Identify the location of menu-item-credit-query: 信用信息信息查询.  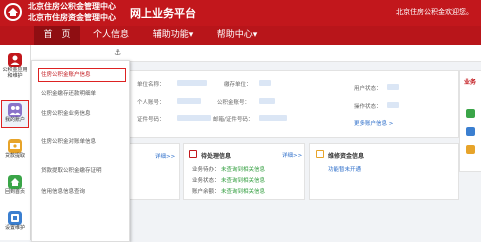
(83, 192).